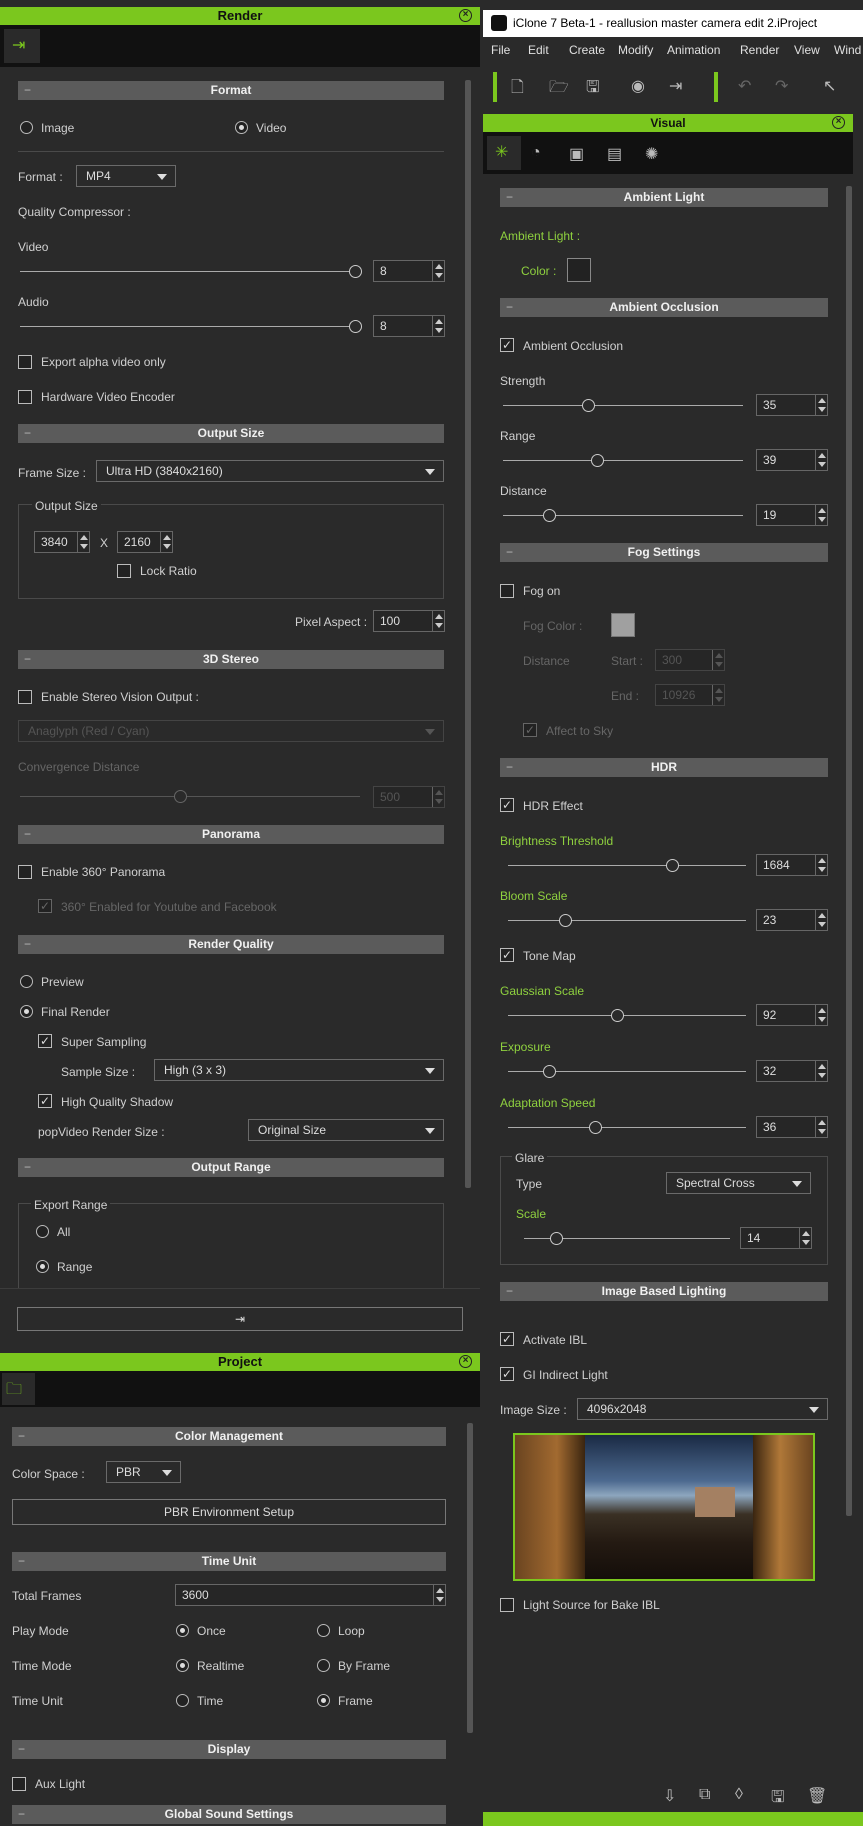 The height and width of the screenshot is (1826, 863). Describe the element at coordinates (231, 944) in the screenshot. I see `section-render-quality: − Render Quality` at that location.